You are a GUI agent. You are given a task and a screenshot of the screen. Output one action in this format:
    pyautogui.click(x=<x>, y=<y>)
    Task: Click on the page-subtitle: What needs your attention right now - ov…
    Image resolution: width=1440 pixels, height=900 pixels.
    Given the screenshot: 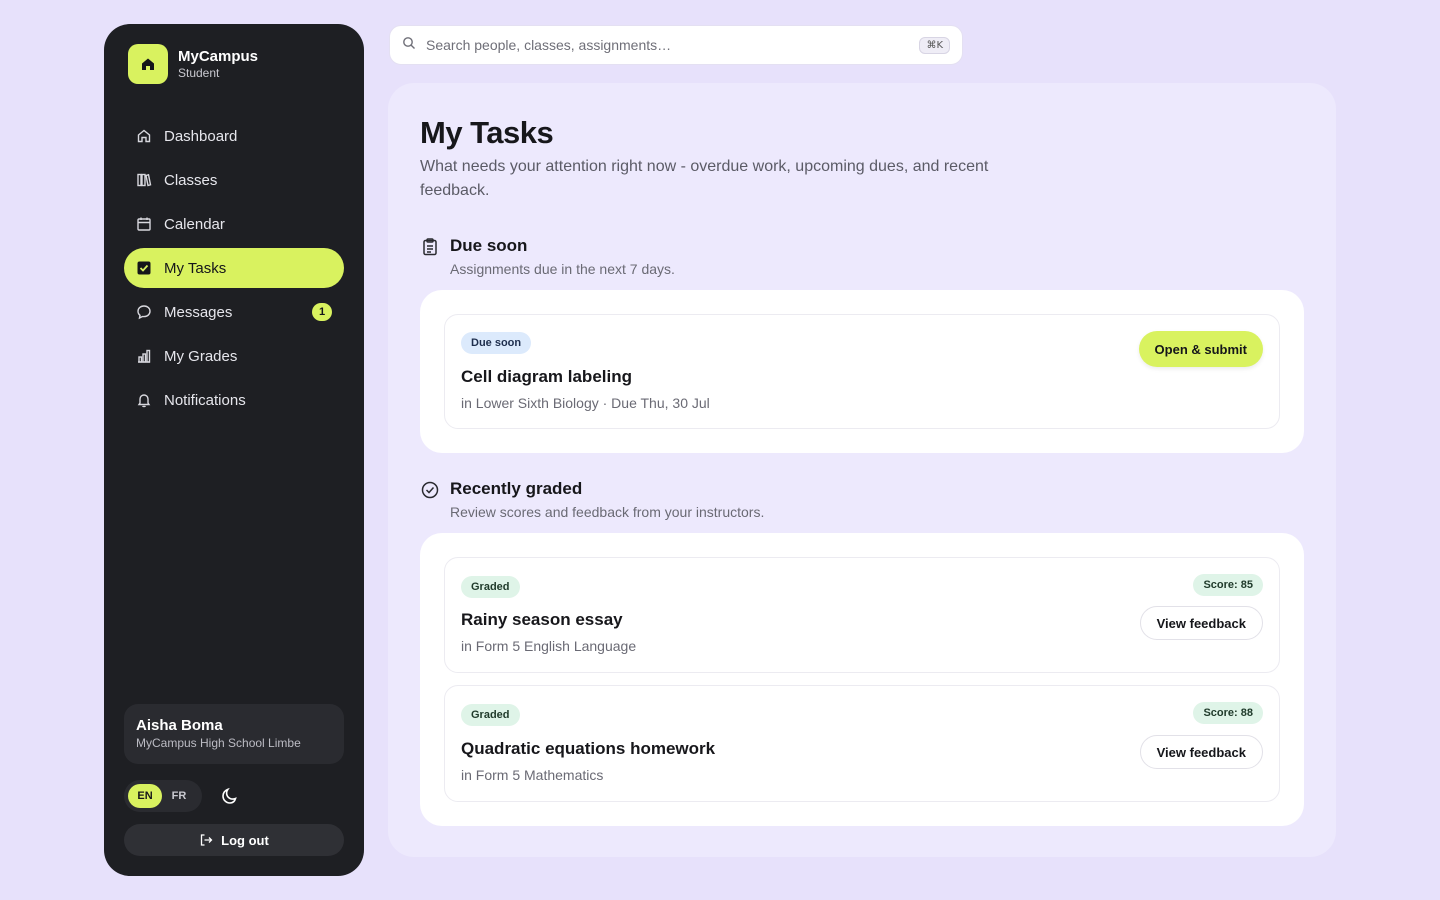 What is the action you would take?
    pyautogui.click(x=704, y=178)
    